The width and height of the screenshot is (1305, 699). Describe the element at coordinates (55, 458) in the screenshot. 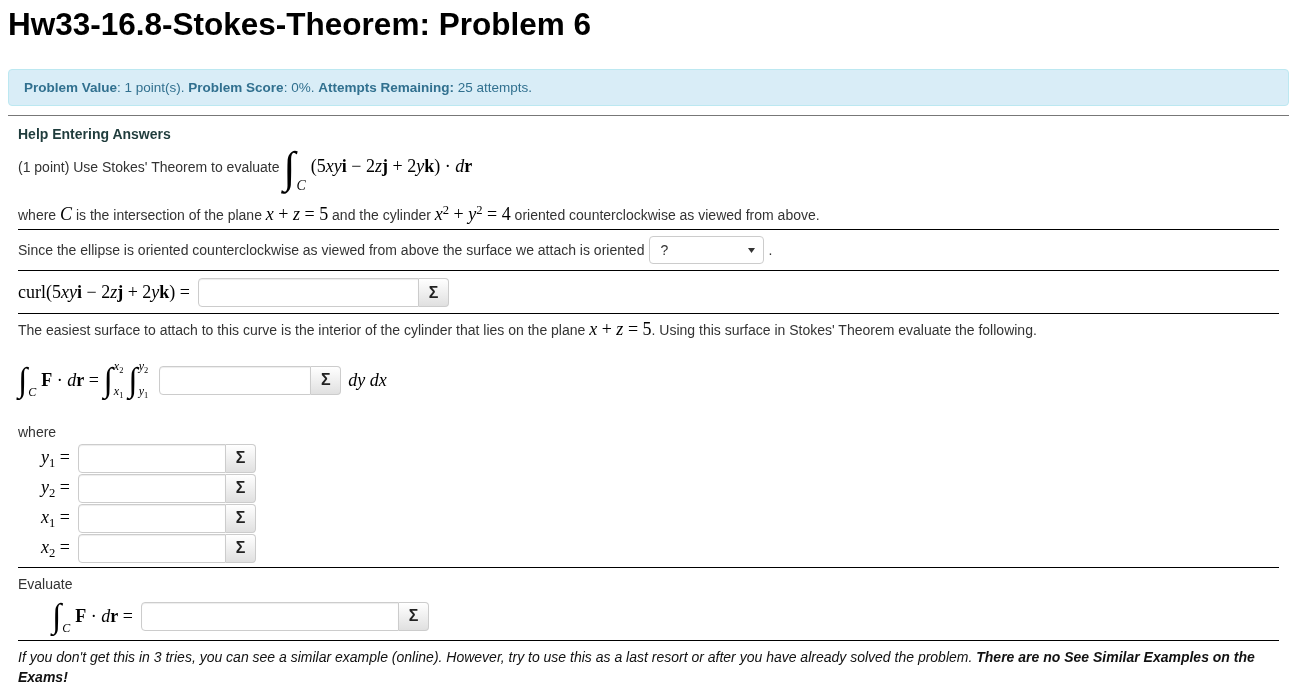

I see `bound-label: y$_{1}$ =` at that location.